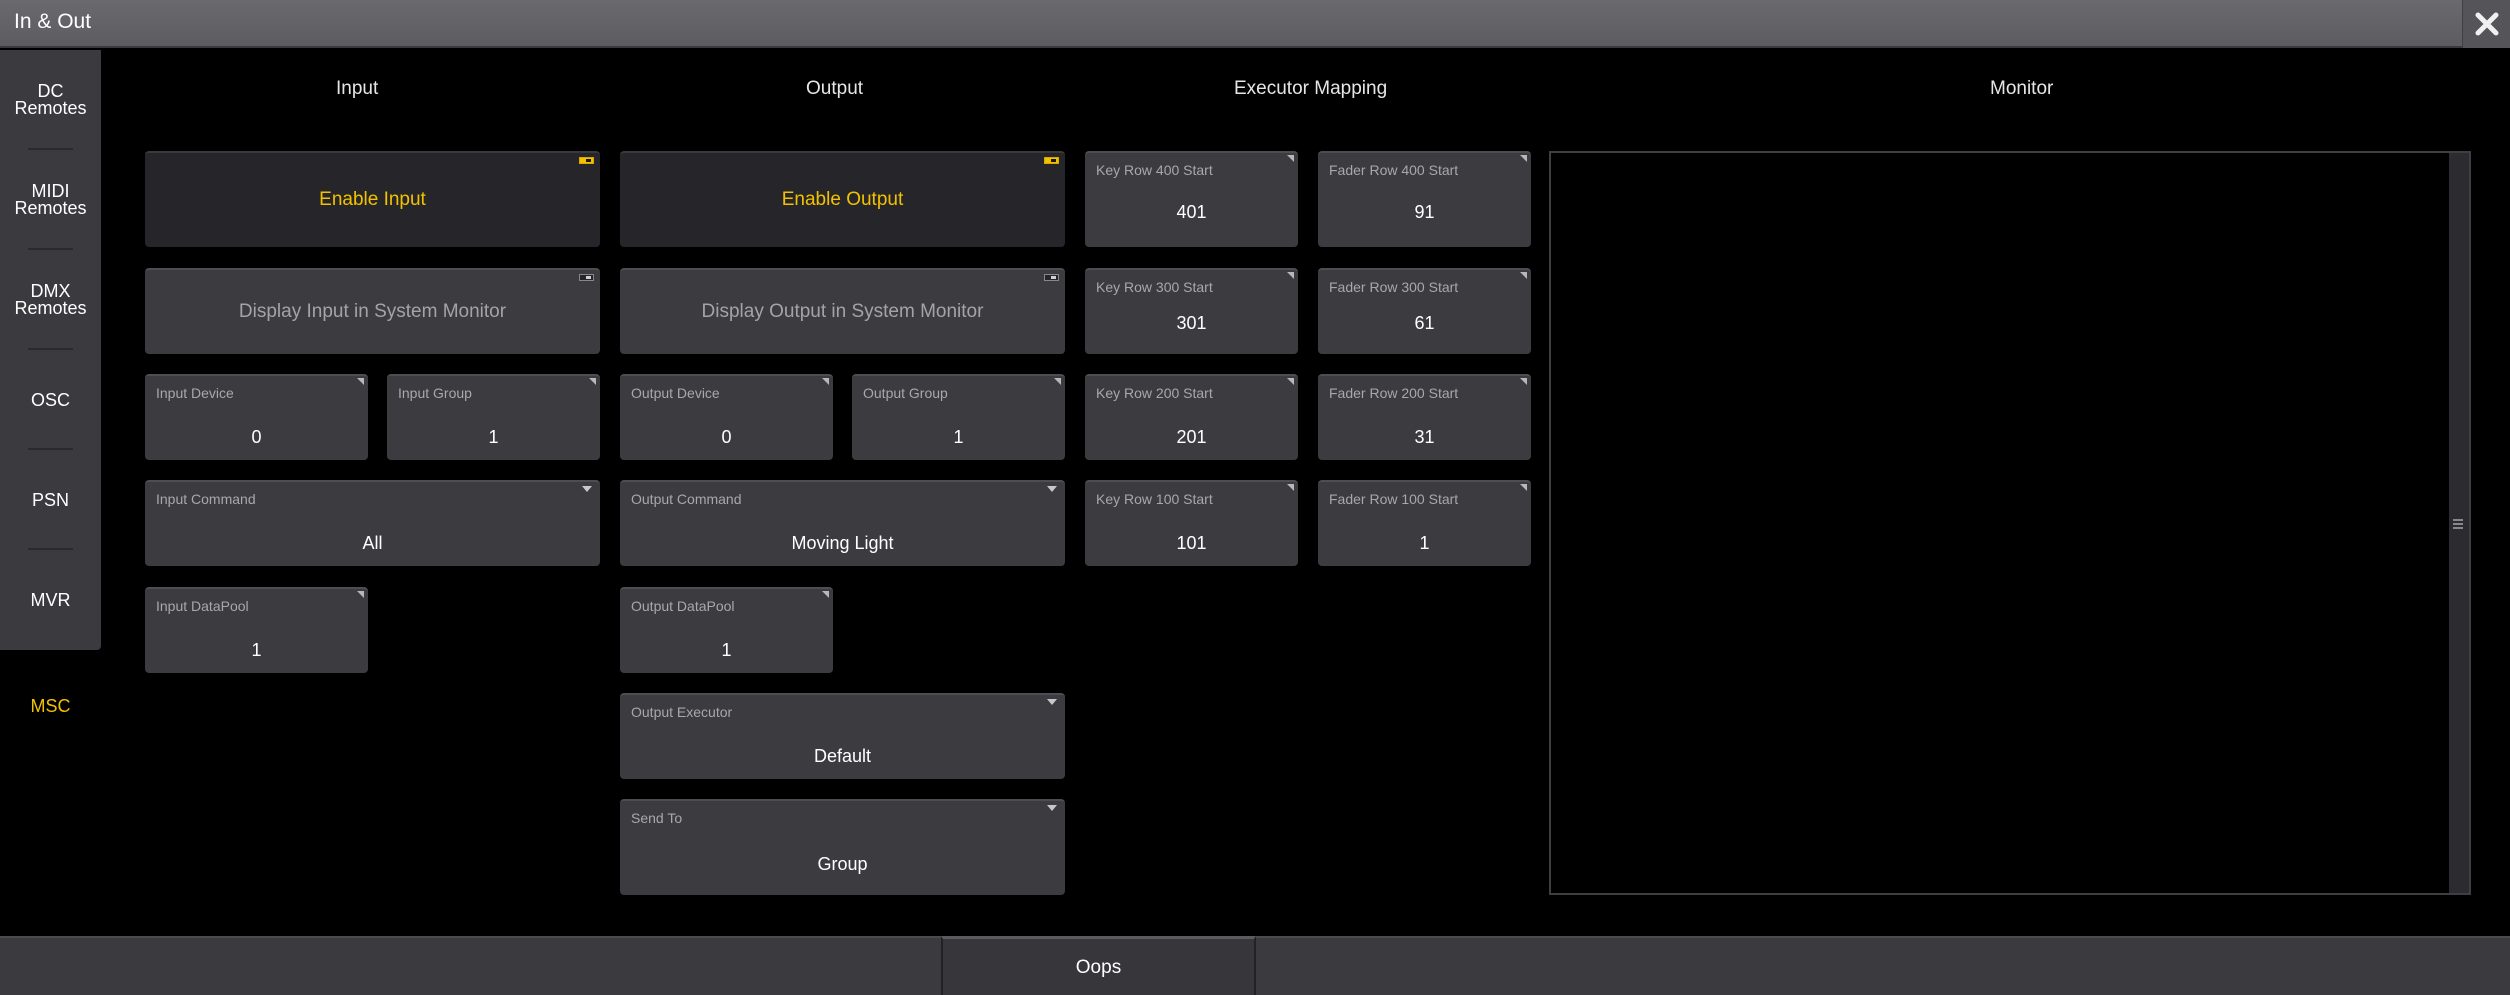 Image resolution: width=2510 pixels, height=995 pixels. I want to click on enable-input-label: Enable Input, so click(372, 199).